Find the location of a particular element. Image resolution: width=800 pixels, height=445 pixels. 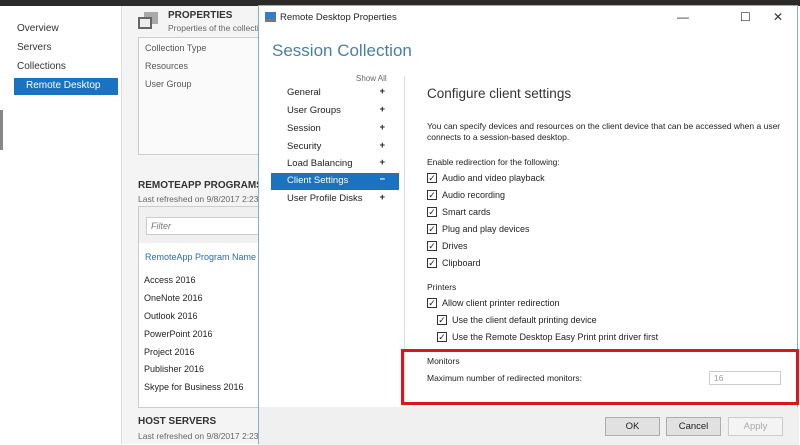

host-servers-refreshed: Last refreshed on 9/8/2017 2:23 is located at coordinates (198, 436).